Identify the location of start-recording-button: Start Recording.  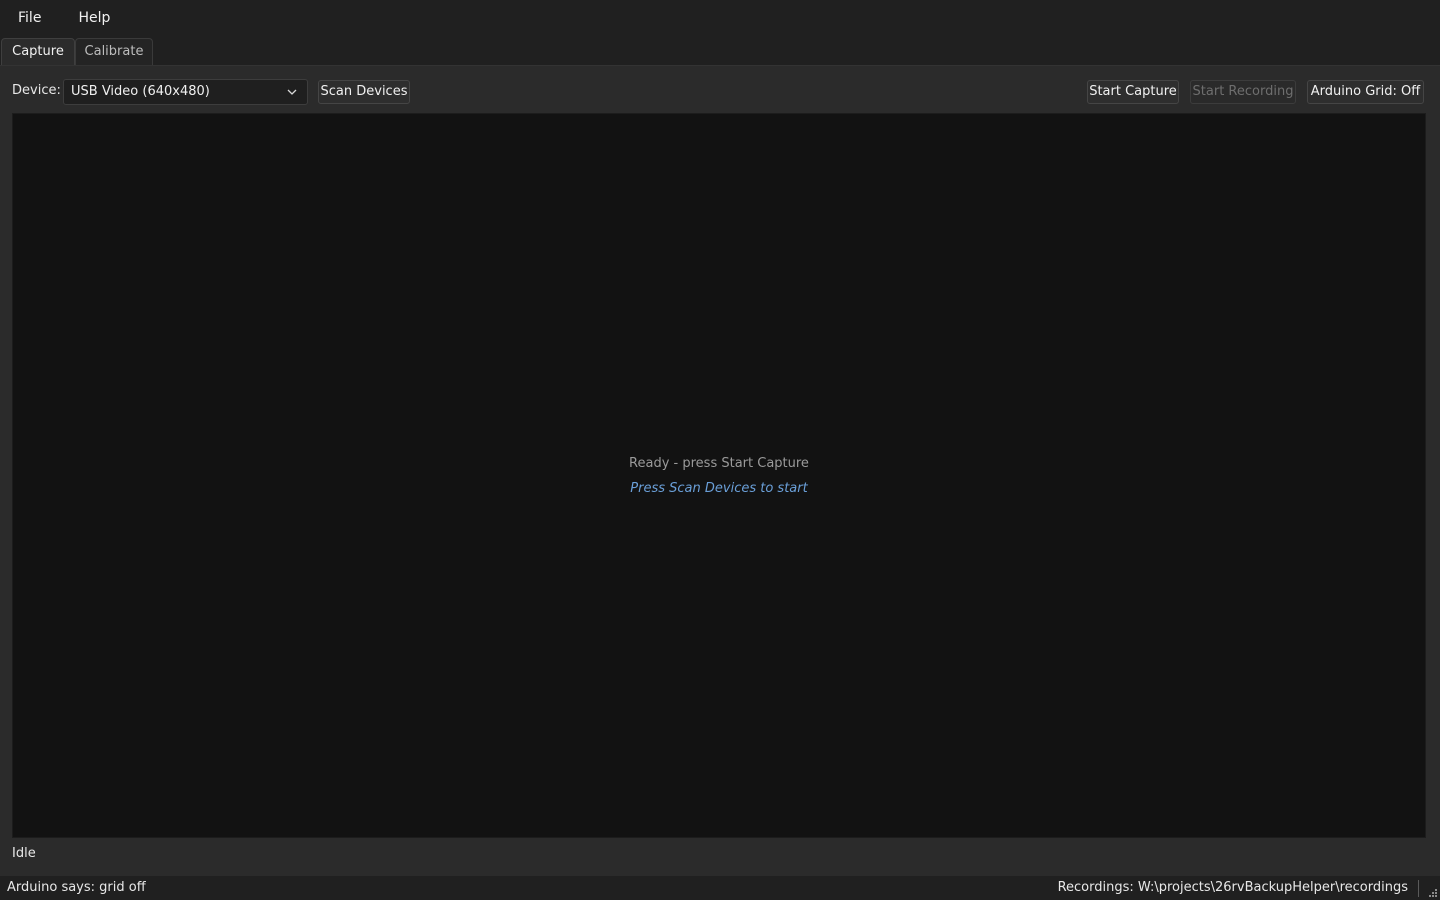
(1243, 92).